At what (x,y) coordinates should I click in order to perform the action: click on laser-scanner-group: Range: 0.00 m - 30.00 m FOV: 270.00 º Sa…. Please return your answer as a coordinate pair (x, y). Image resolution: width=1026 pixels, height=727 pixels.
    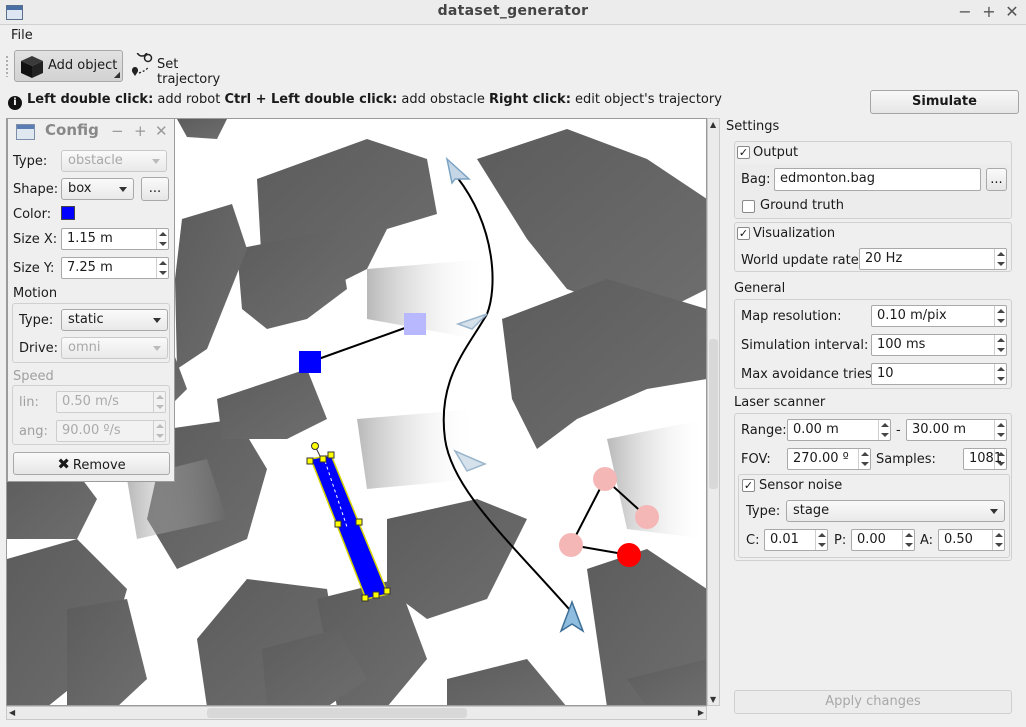
    Looking at the image, I should click on (873, 487).